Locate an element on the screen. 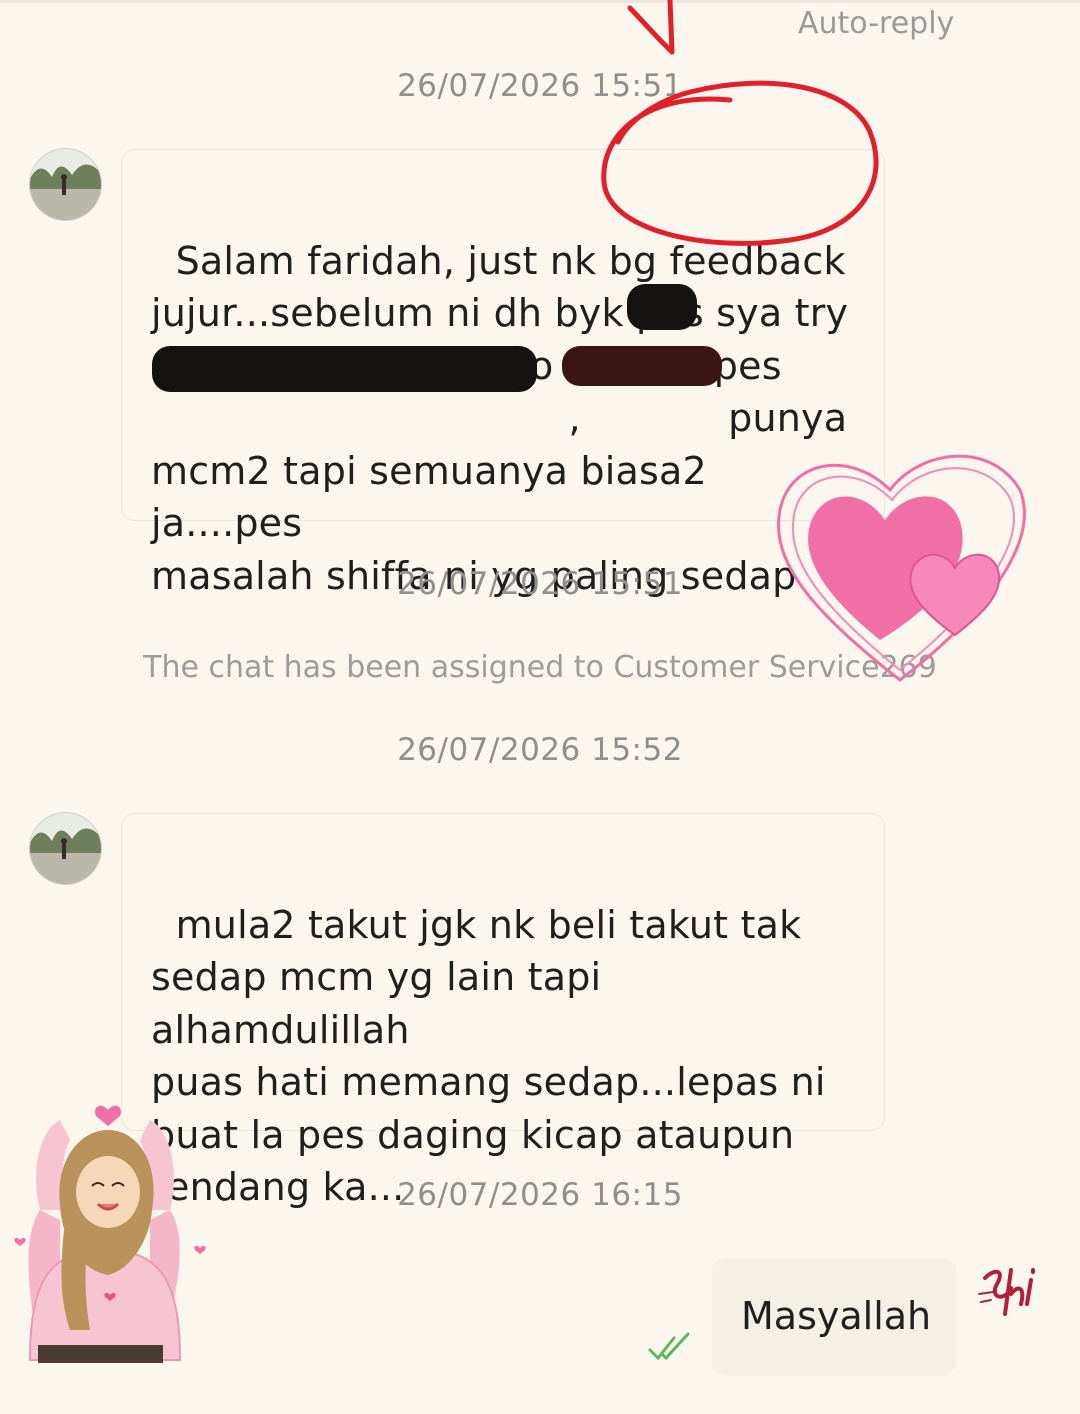 This screenshot has height=1414, width=1080. signature-logo-icon is located at coordinates (1006, 1292).